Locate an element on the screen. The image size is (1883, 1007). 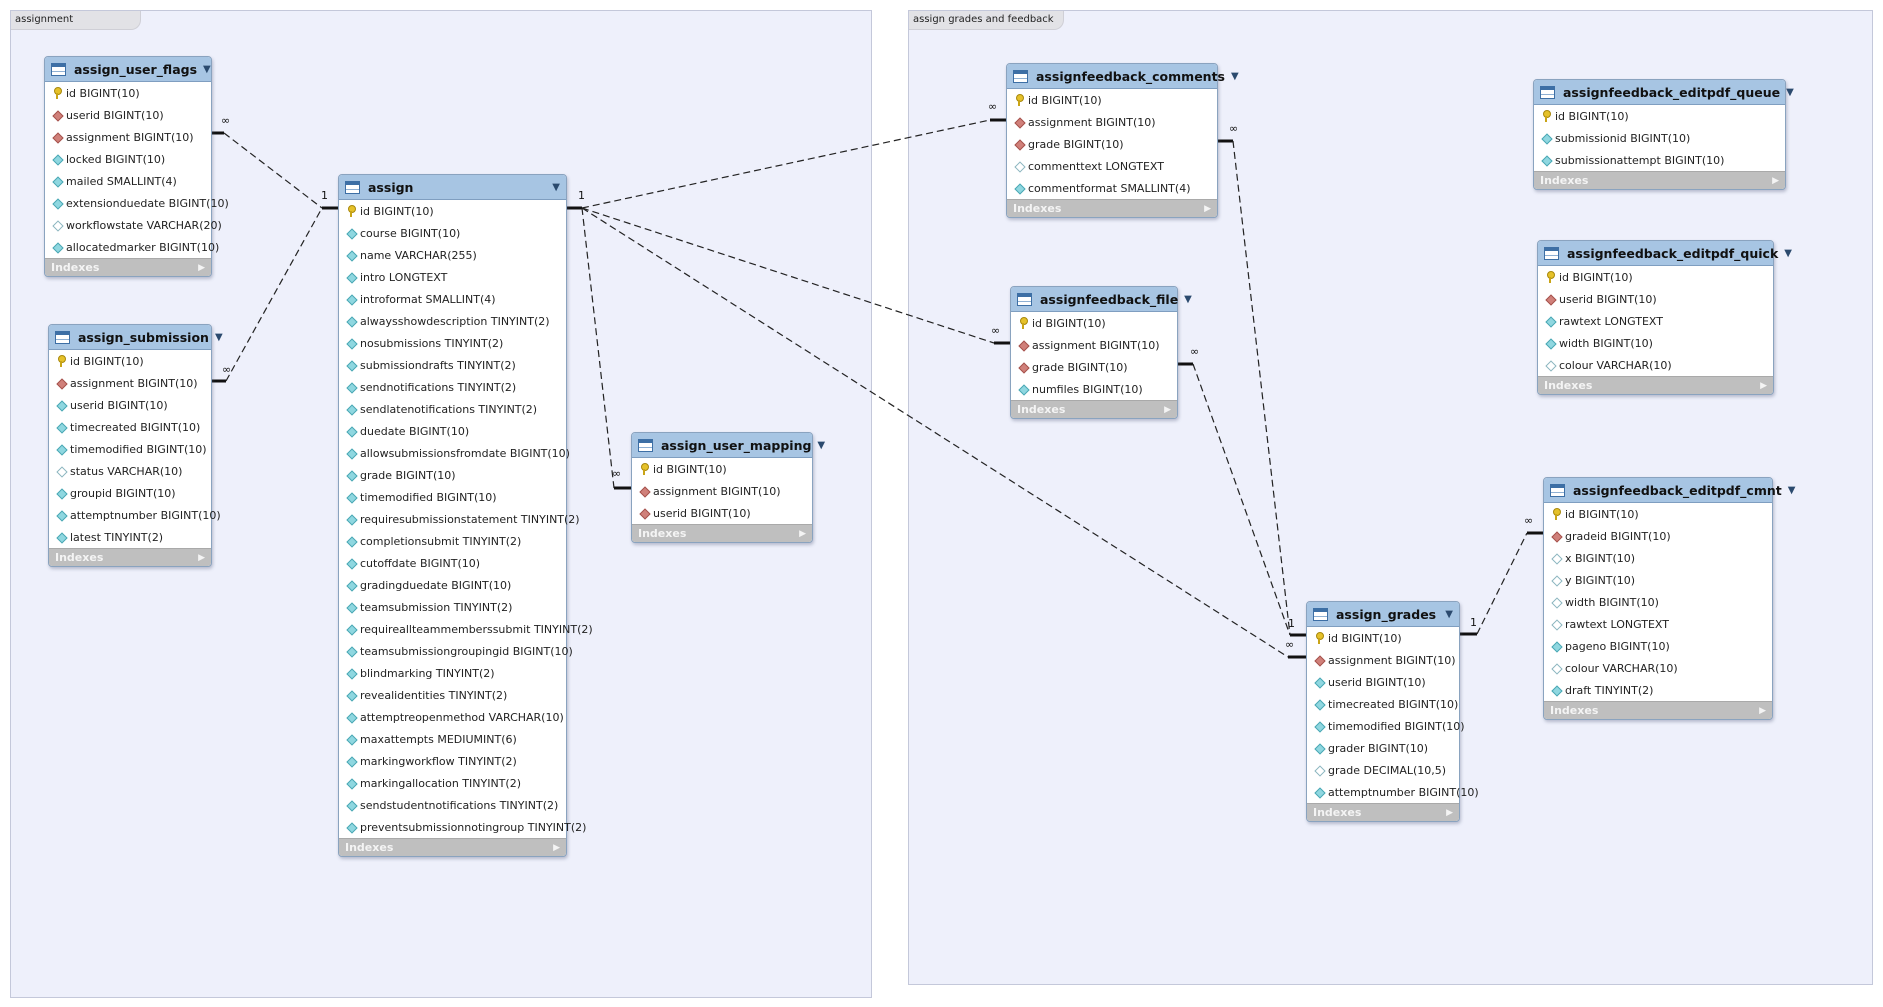
column-row: colour VARCHAR(10) is located at coordinates (1655, 365).